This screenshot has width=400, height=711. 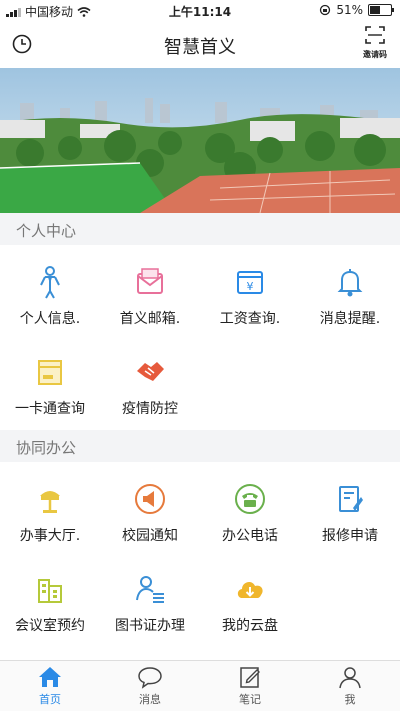 I want to click on tab-bar: 首页 消息 笔记 我, so click(x=200, y=685).